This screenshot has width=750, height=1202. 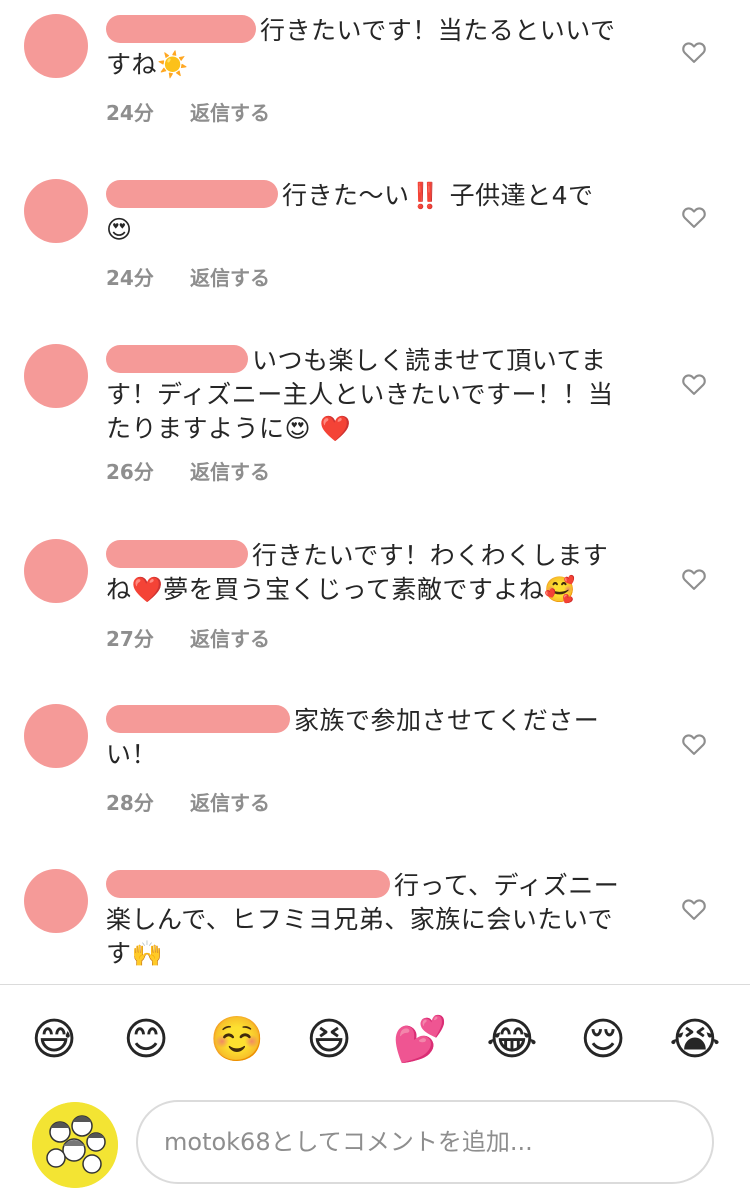 What do you see at coordinates (188, 801) in the screenshot?
I see `comment-meta: 28分 返信する` at bounding box center [188, 801].